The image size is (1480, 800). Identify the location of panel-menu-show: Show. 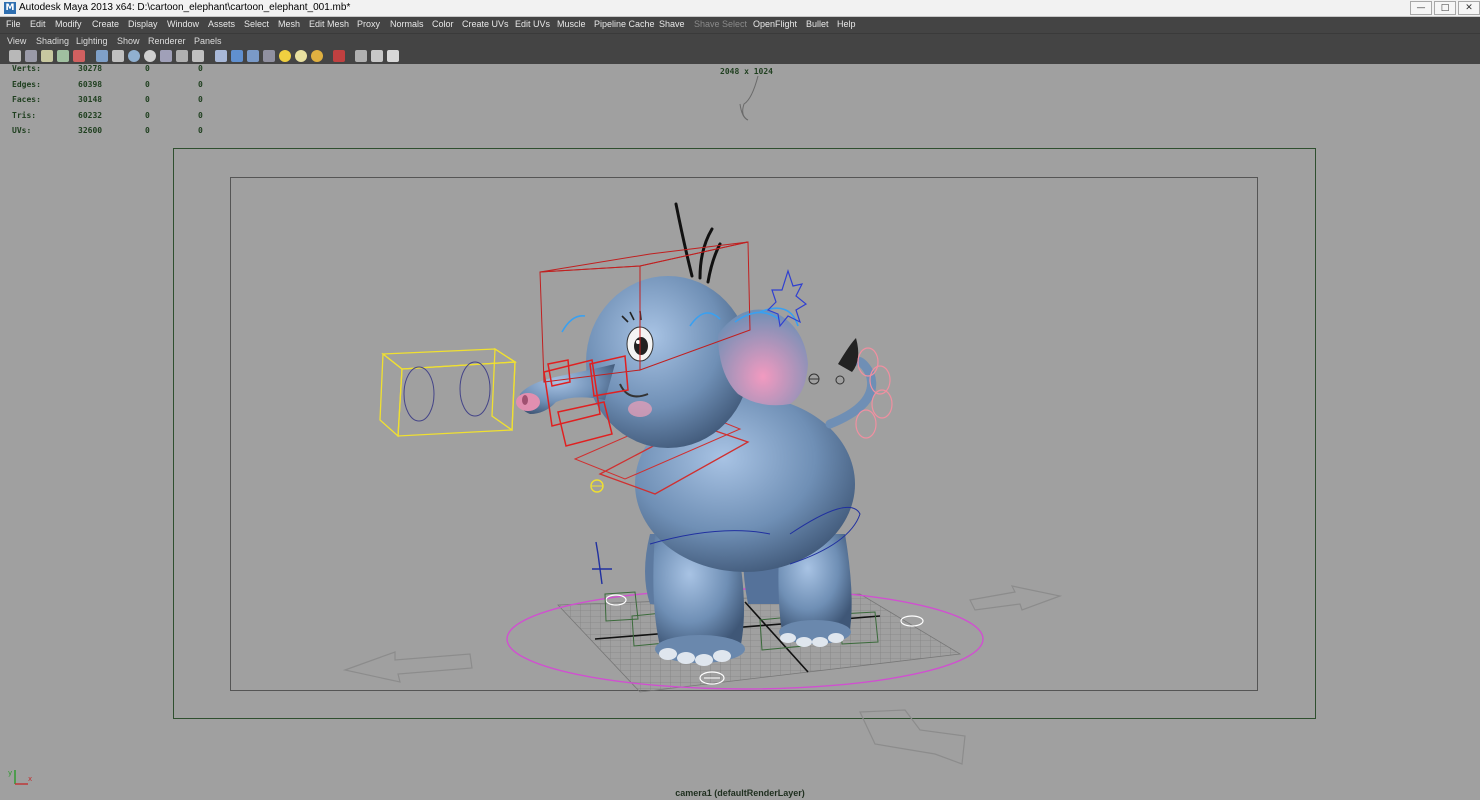
(128, 41).